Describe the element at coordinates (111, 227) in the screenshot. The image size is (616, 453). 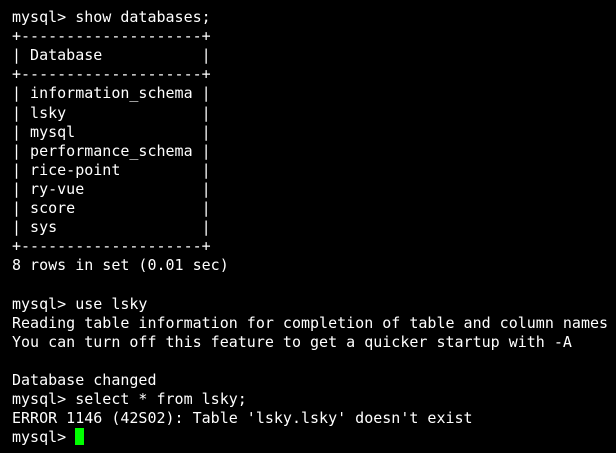
I see `table-row: | sys |` at that location.